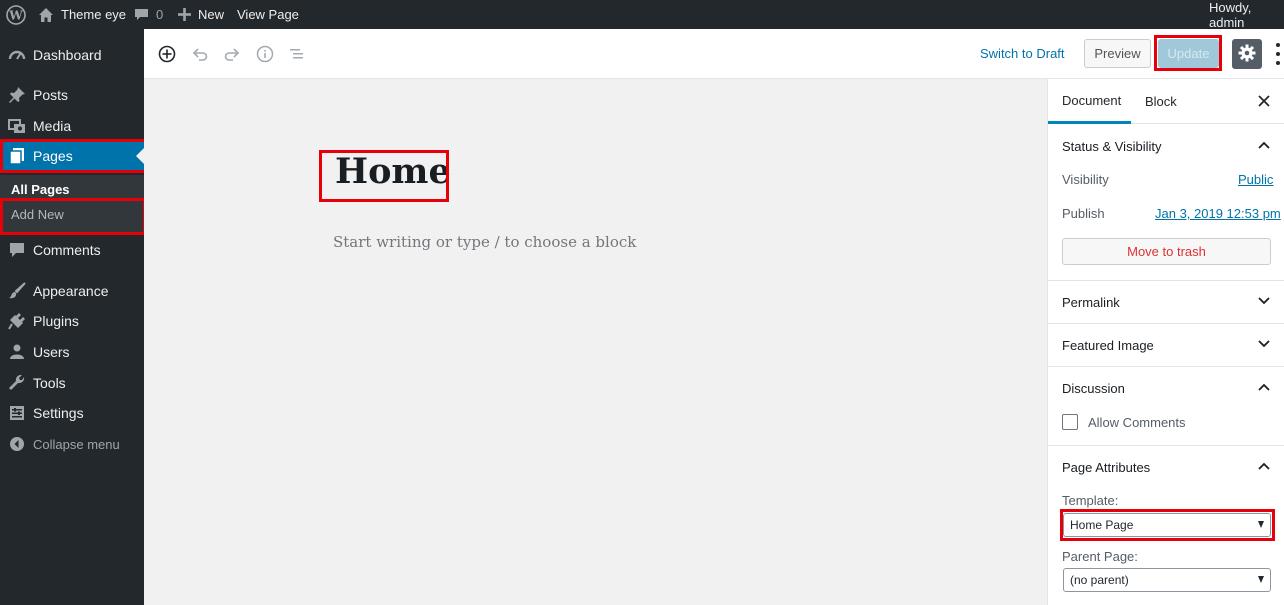  Describe the element at coordinates (1093, 388) in the screenshot. I see `discussion-title: Discussion` at that location.